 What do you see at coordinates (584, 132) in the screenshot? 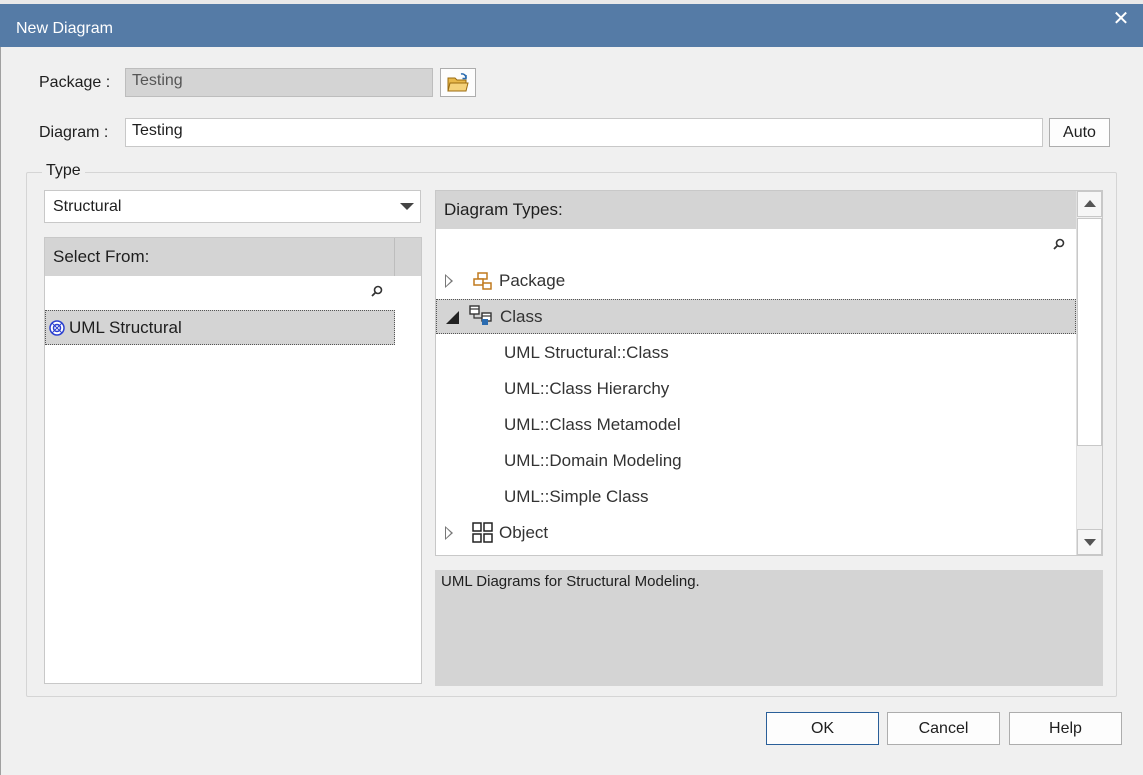
I see `diagram-name-input: Testing` at bounding box center [584, 132].